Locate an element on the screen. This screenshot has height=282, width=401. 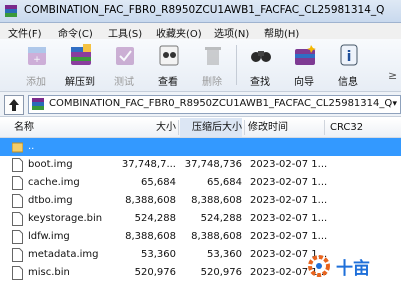
extract-icon is located at coordinates (81, 54).